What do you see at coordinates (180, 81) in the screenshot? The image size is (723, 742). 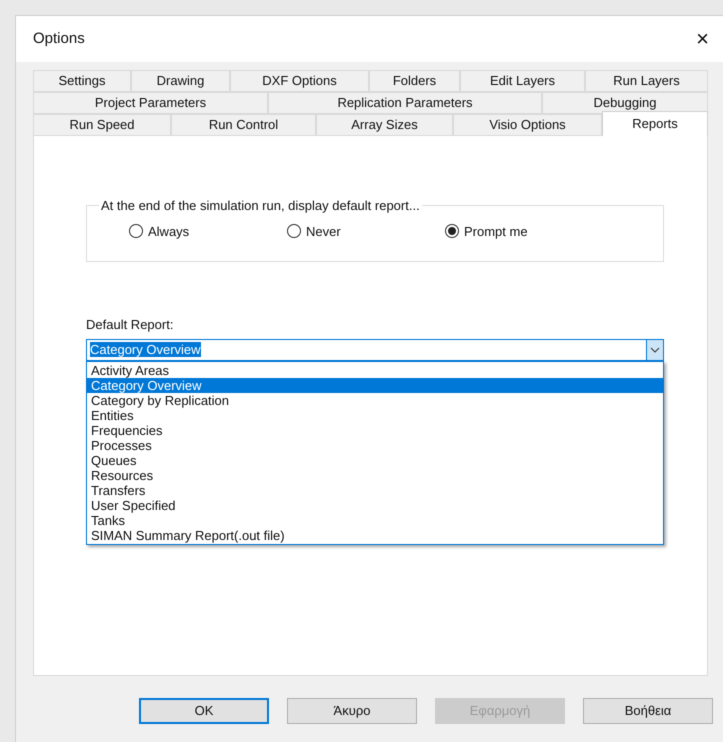 I see `tab: Drawing` at bounding box center [180, 81].